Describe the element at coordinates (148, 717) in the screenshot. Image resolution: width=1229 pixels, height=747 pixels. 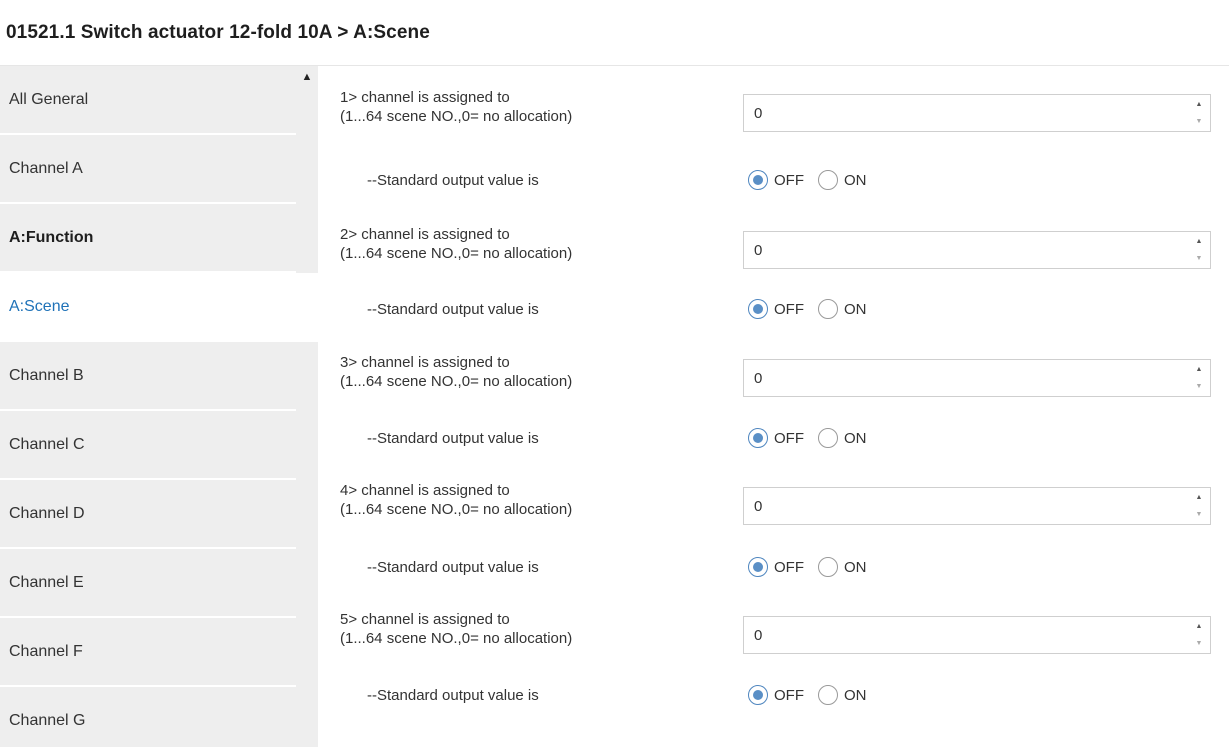
I see `sidebar-item-channel-g: Channel G` at that location.